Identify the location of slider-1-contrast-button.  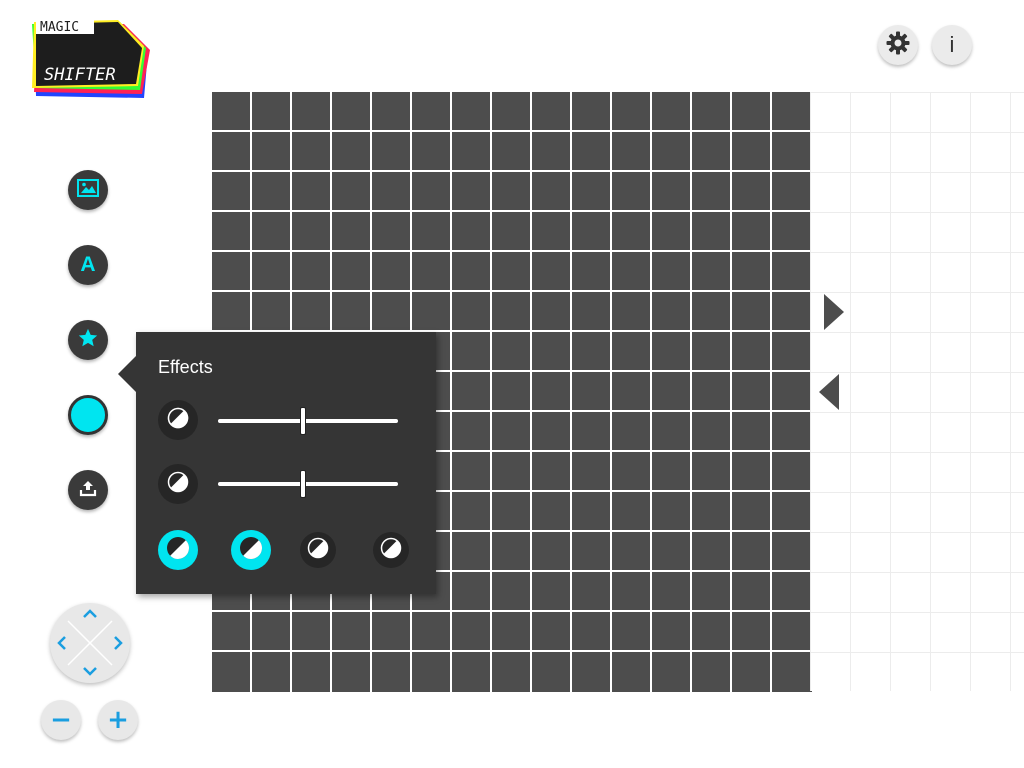
(178, 420).